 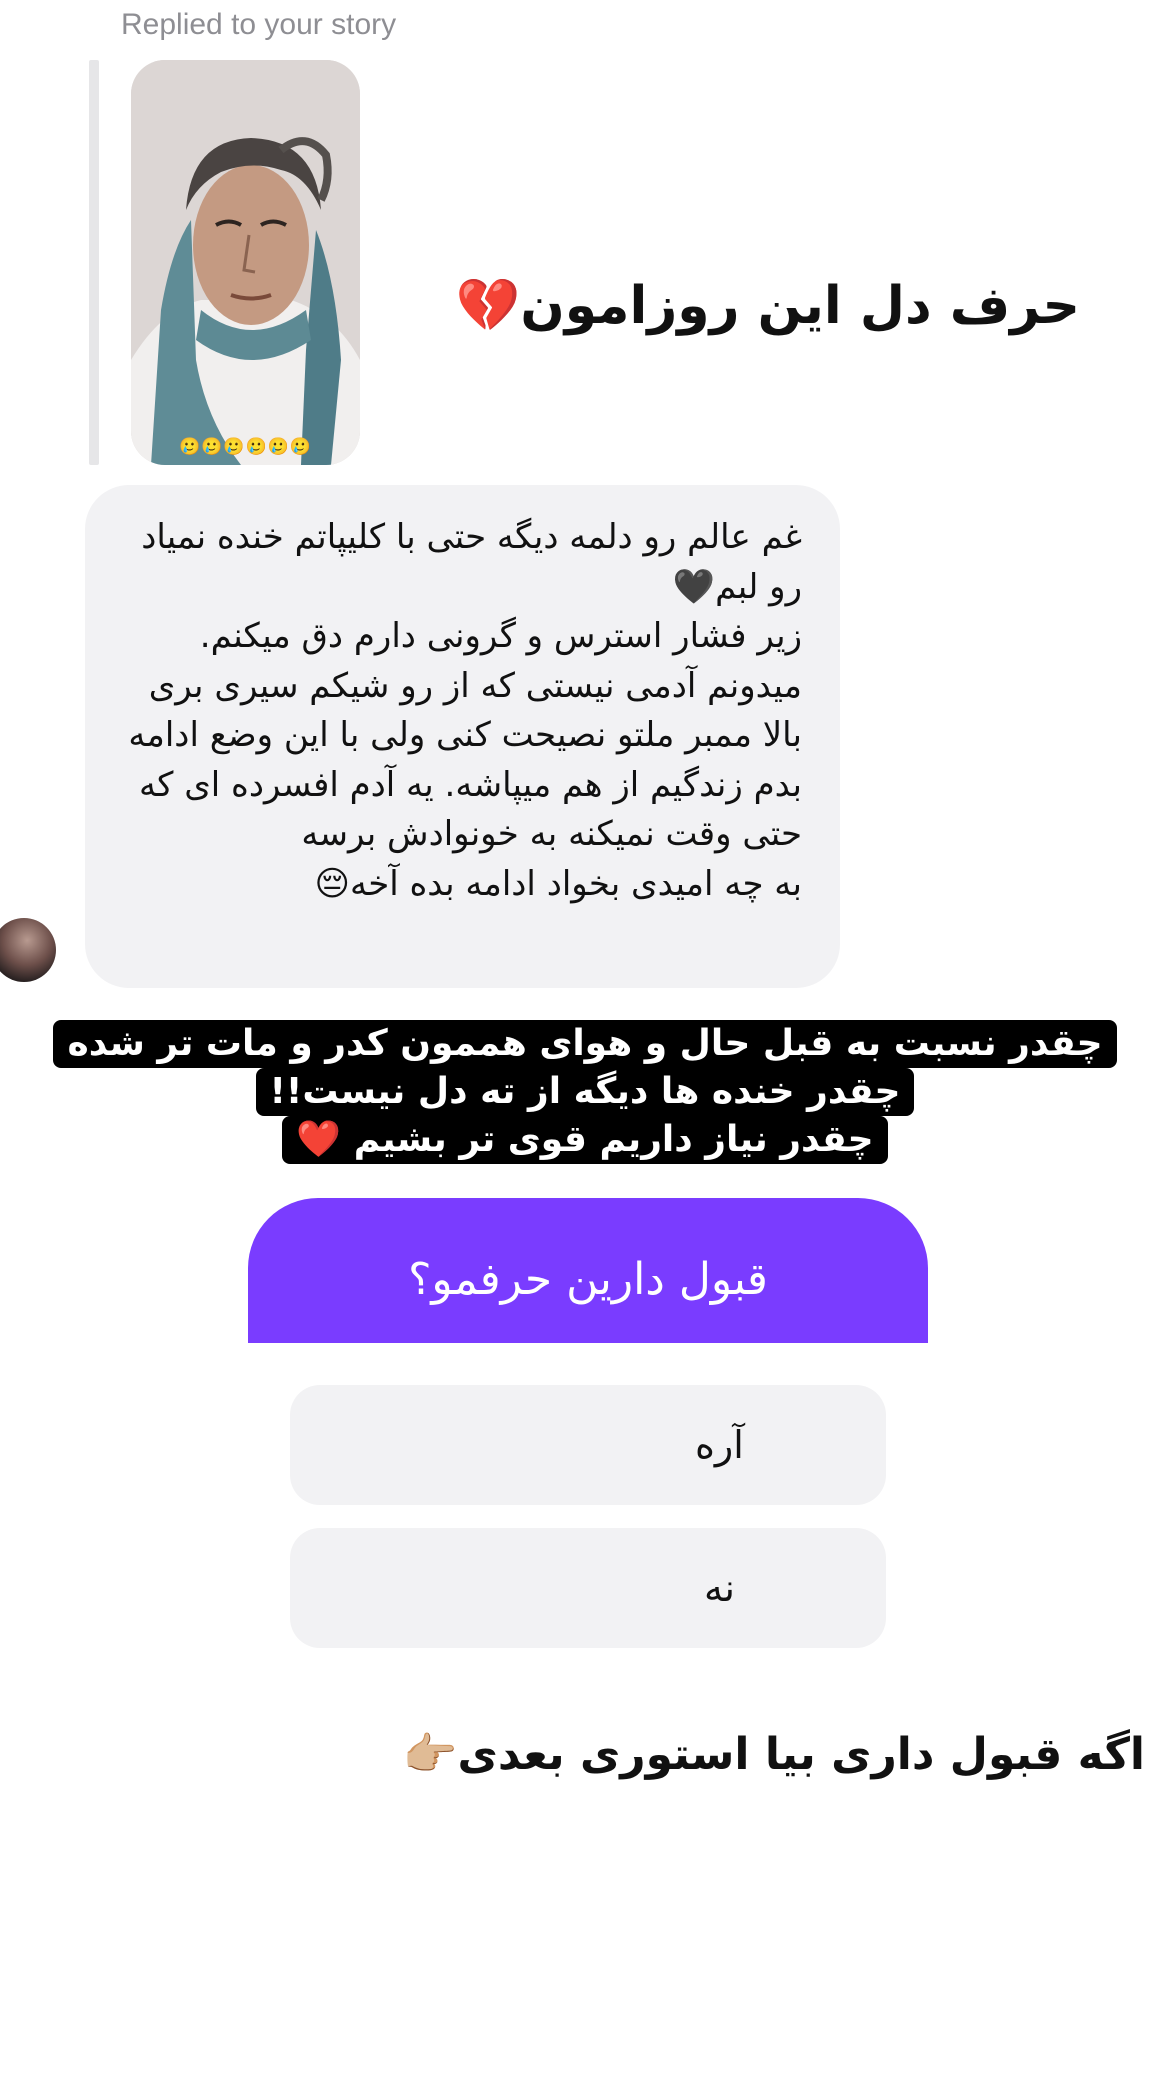 I want to click on poll-option-yes: آره, so click(x=588, y=1445).